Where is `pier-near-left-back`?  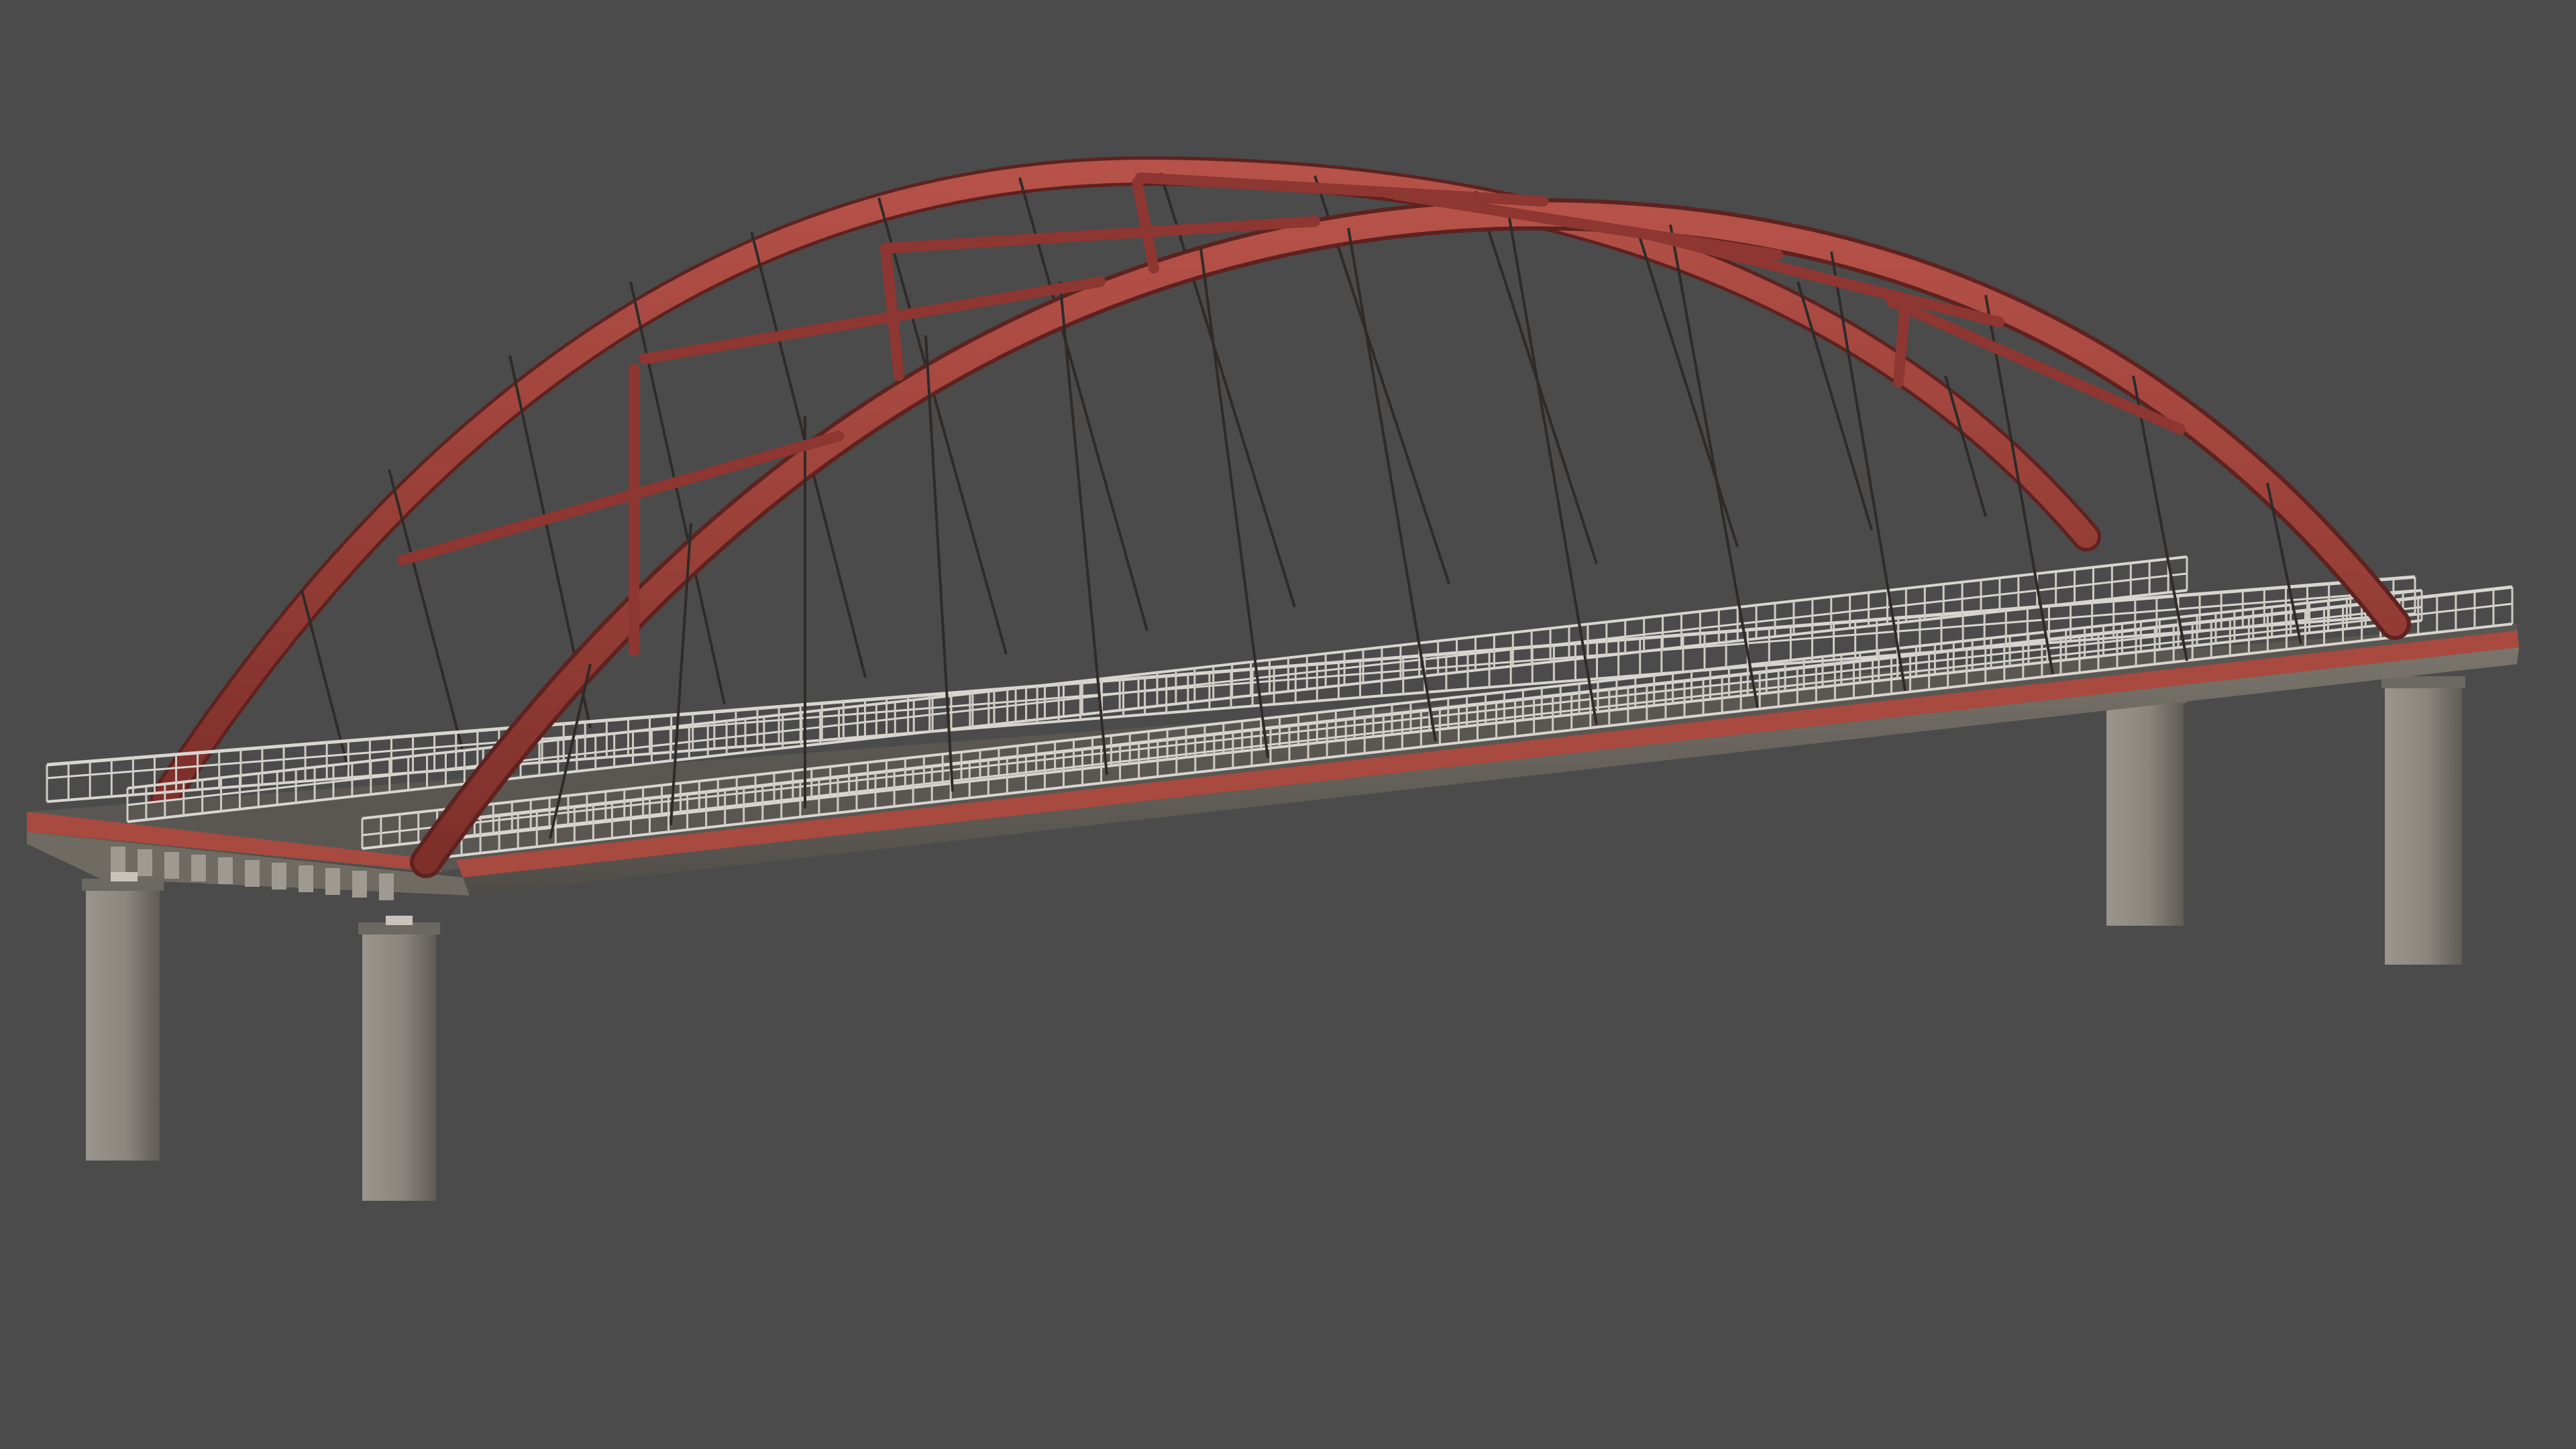 pier-near-left-back is located at coordinates (123, 1016).